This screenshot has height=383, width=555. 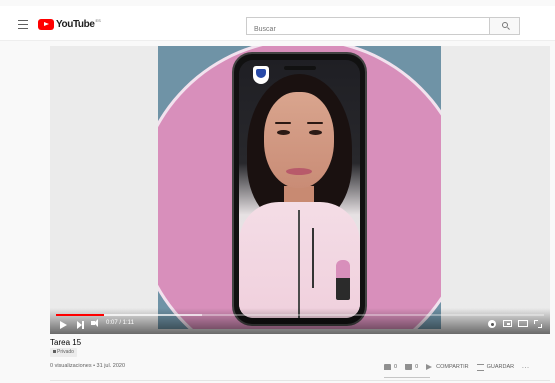 I want to click on youtube-play-icon, so click(x=46, y=24).